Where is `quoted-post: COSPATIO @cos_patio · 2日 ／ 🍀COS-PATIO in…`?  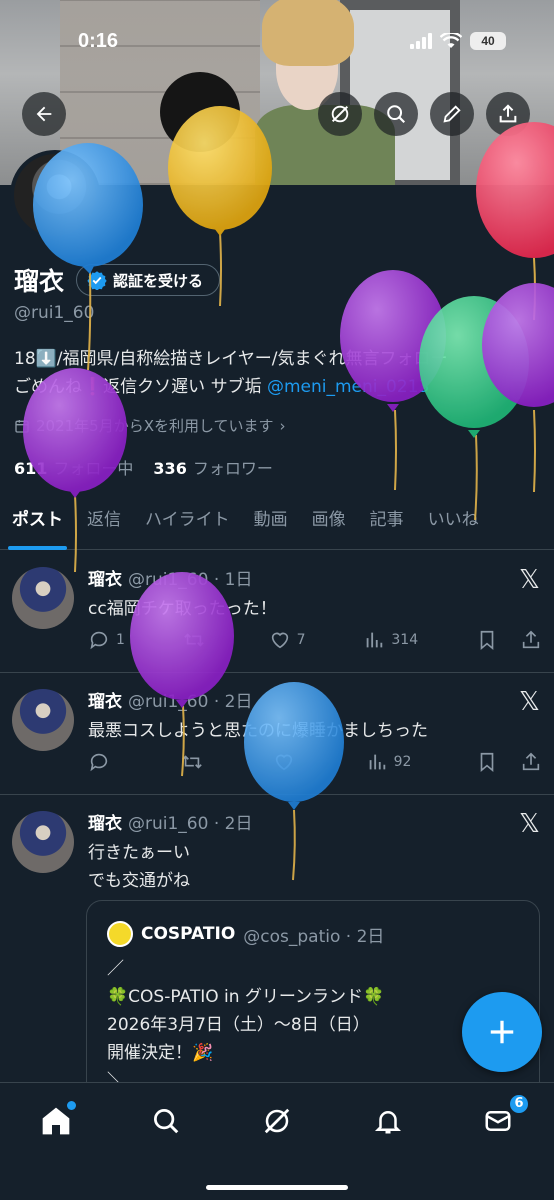
quoted-post: COSPATIO @cos_patio · 2日 ／ 🍀COS-PATIO in… is located at coordinates (313, 1000).